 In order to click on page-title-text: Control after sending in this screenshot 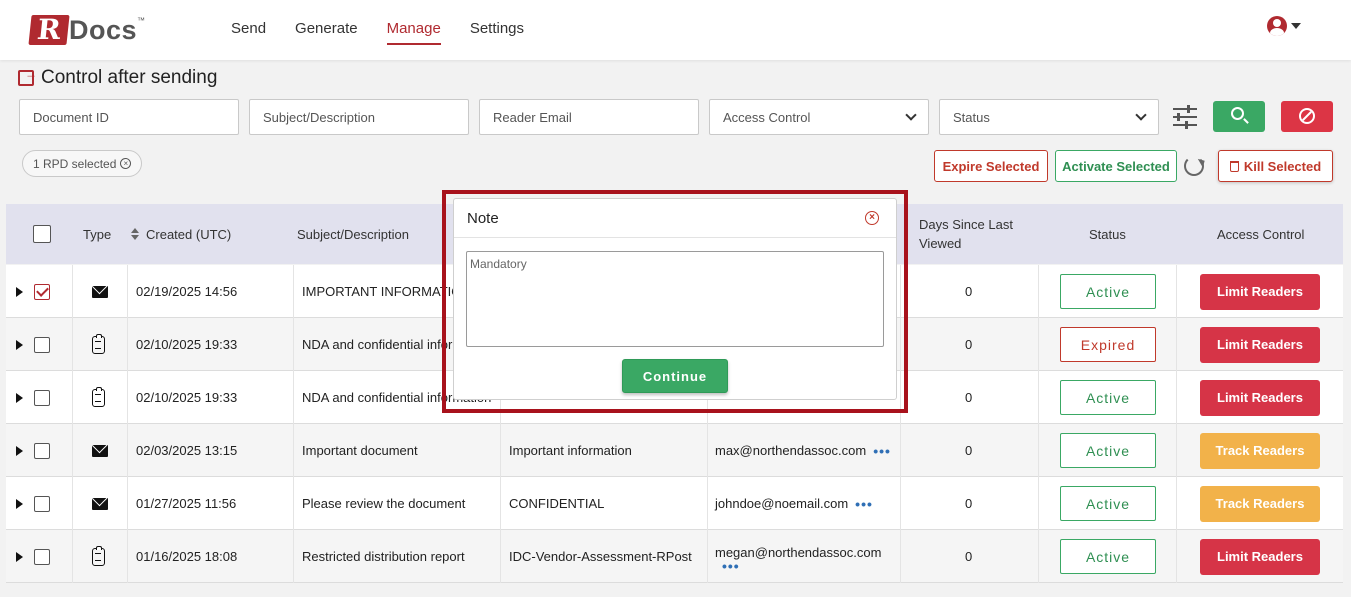, I will do `click(129, 77)`.